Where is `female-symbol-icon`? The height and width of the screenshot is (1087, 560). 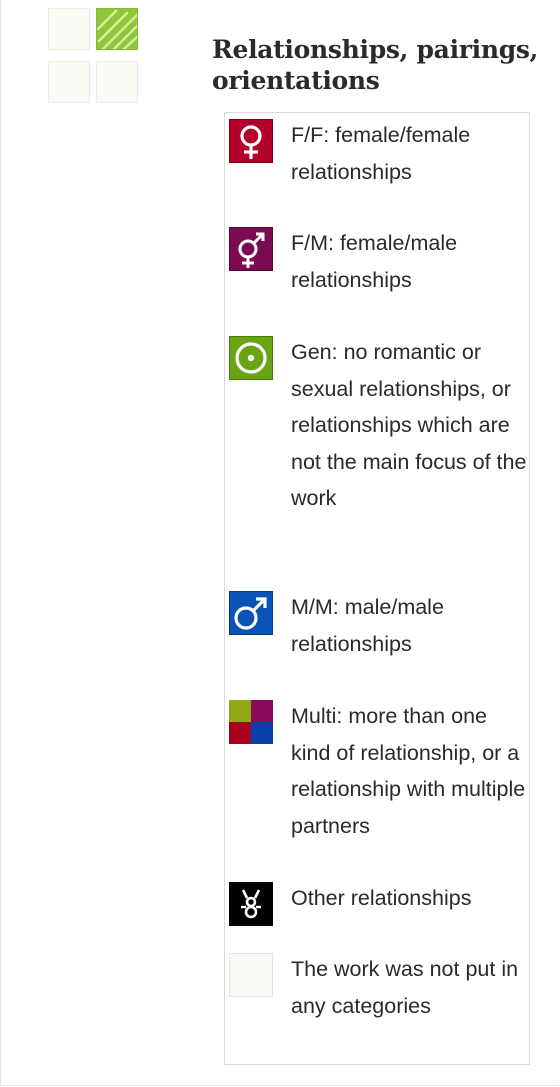 female-symbol-icon is located at coordinates (251, 141).